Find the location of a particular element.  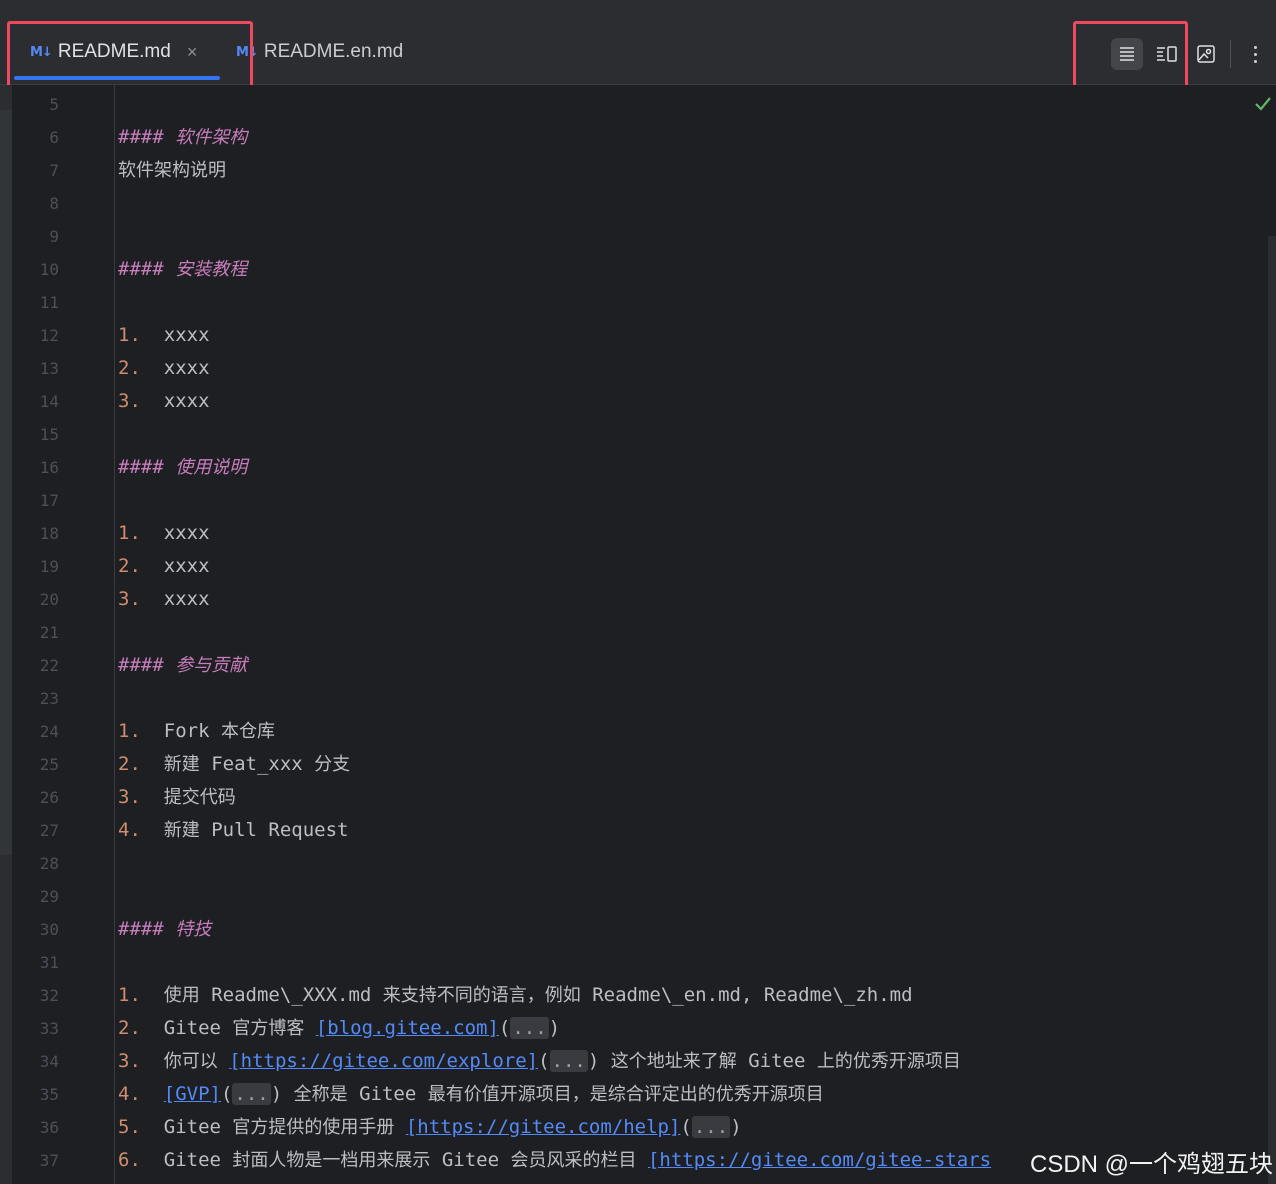

code-line: 33 2. Gitee 官方博客 [blog.gitee.com](...) is located at coordinates (638, 1028).